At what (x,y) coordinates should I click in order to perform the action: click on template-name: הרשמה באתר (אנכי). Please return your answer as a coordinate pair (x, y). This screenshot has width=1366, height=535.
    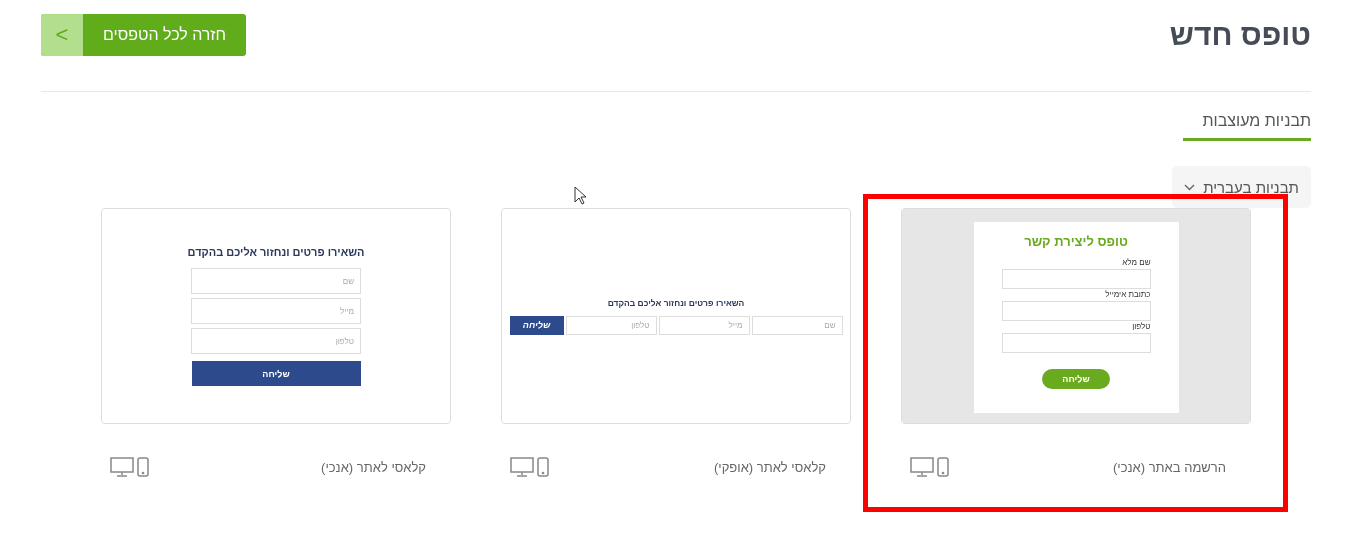
    Looking at the image, I should click on (1169, 467).